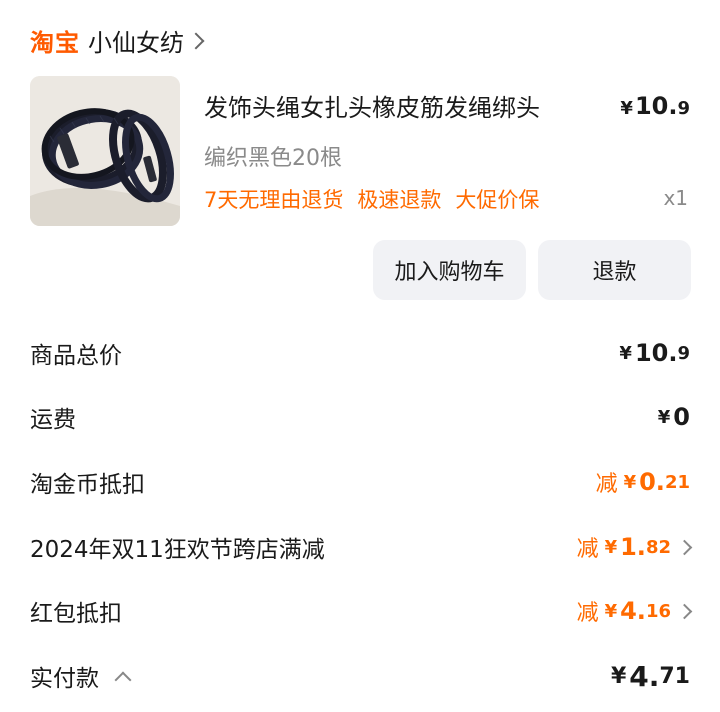 The height and width of the screenshot is (712, 720). I want to click on promo-value: 减 ¥1. 82, so click(634, 547).